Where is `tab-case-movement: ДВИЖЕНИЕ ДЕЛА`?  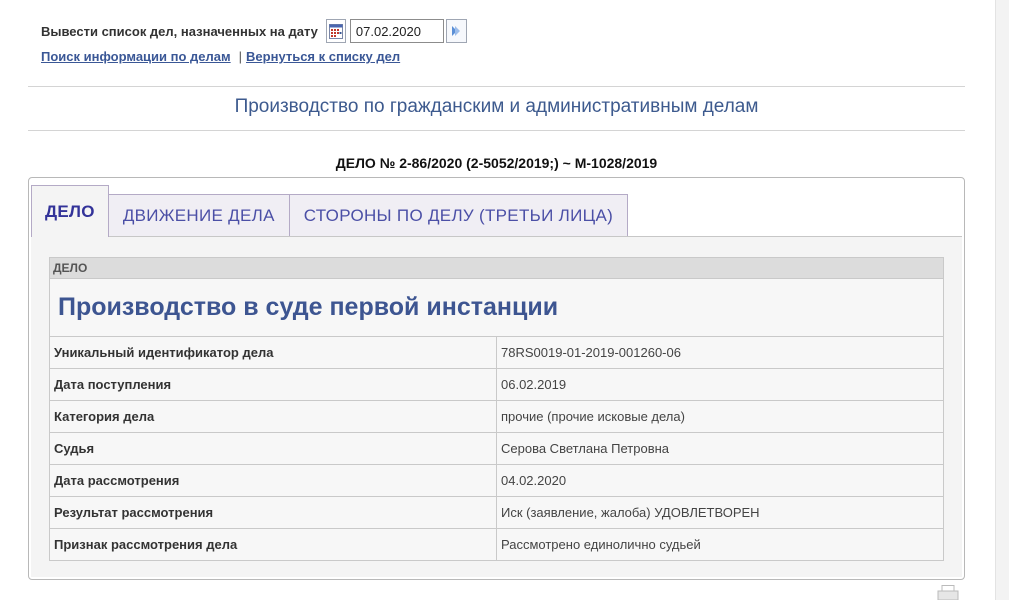
tab-case-movement: ДВИЖЕНИЕ ДЕЛА is located at coordinates (199, 215).